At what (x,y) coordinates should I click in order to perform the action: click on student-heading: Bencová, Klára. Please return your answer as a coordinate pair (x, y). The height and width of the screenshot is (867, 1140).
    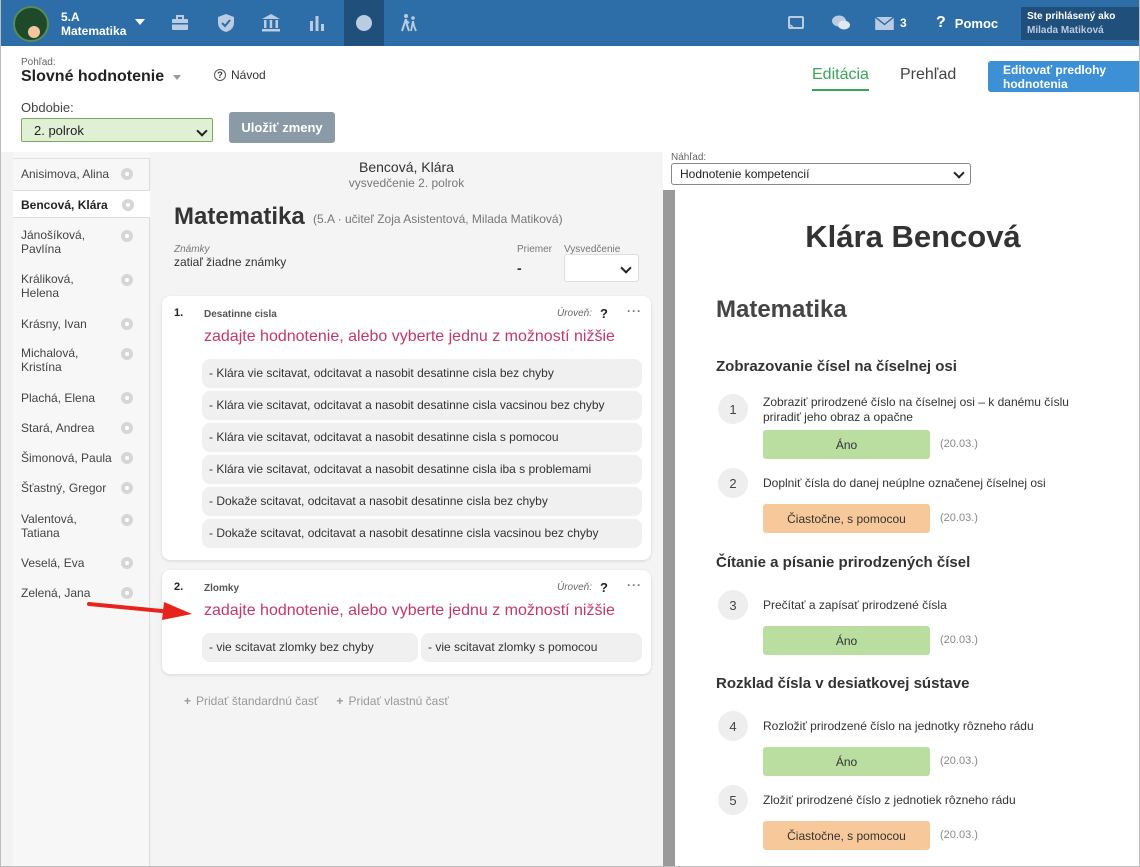
    Looking at the image, I should click on (406, 167).